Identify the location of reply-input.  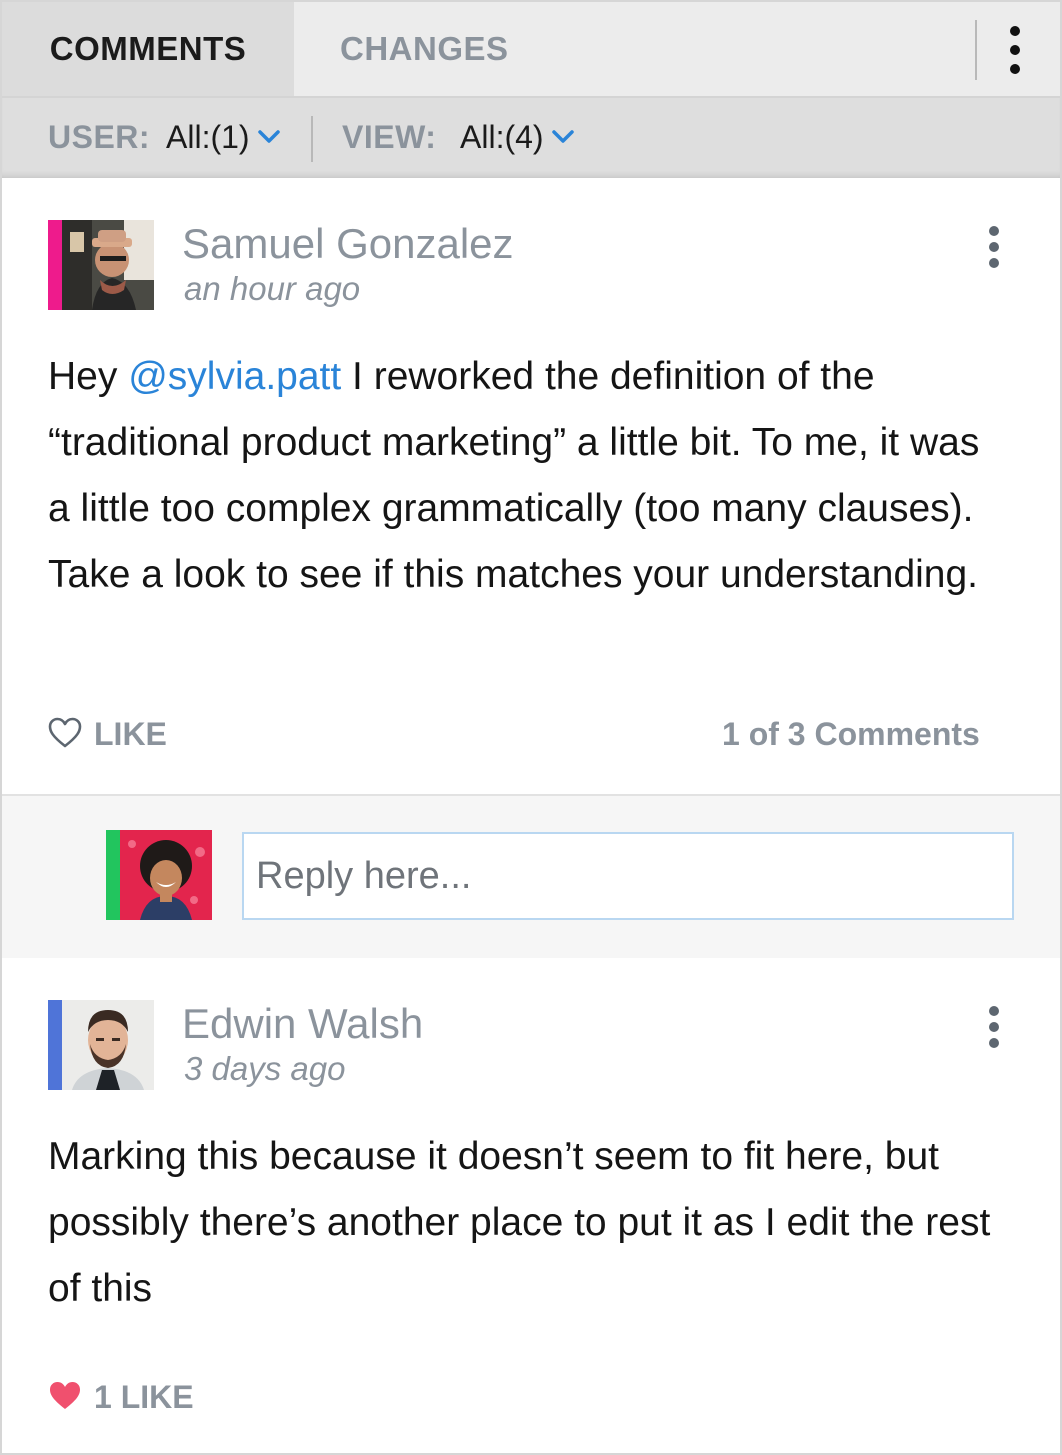
(628, 876).